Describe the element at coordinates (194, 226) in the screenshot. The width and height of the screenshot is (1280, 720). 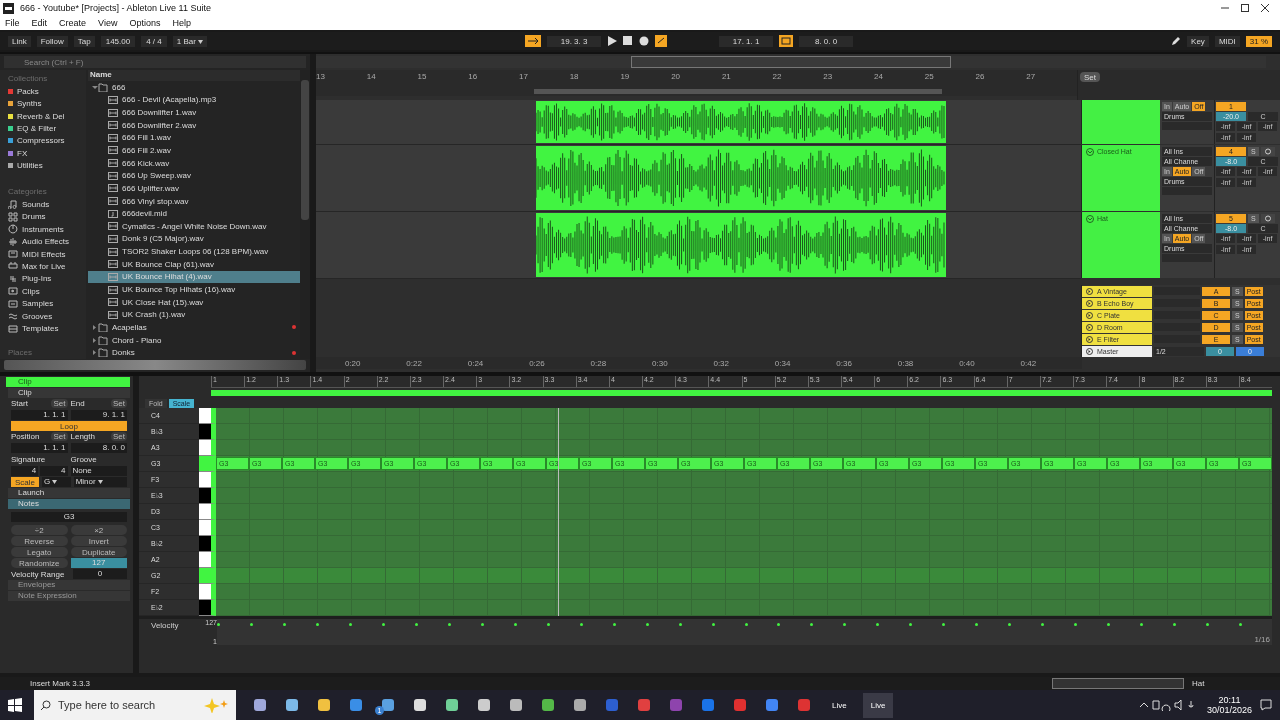
I see `sample-list-item: Cymatics - Angel White Noise Down.wav` at that location.